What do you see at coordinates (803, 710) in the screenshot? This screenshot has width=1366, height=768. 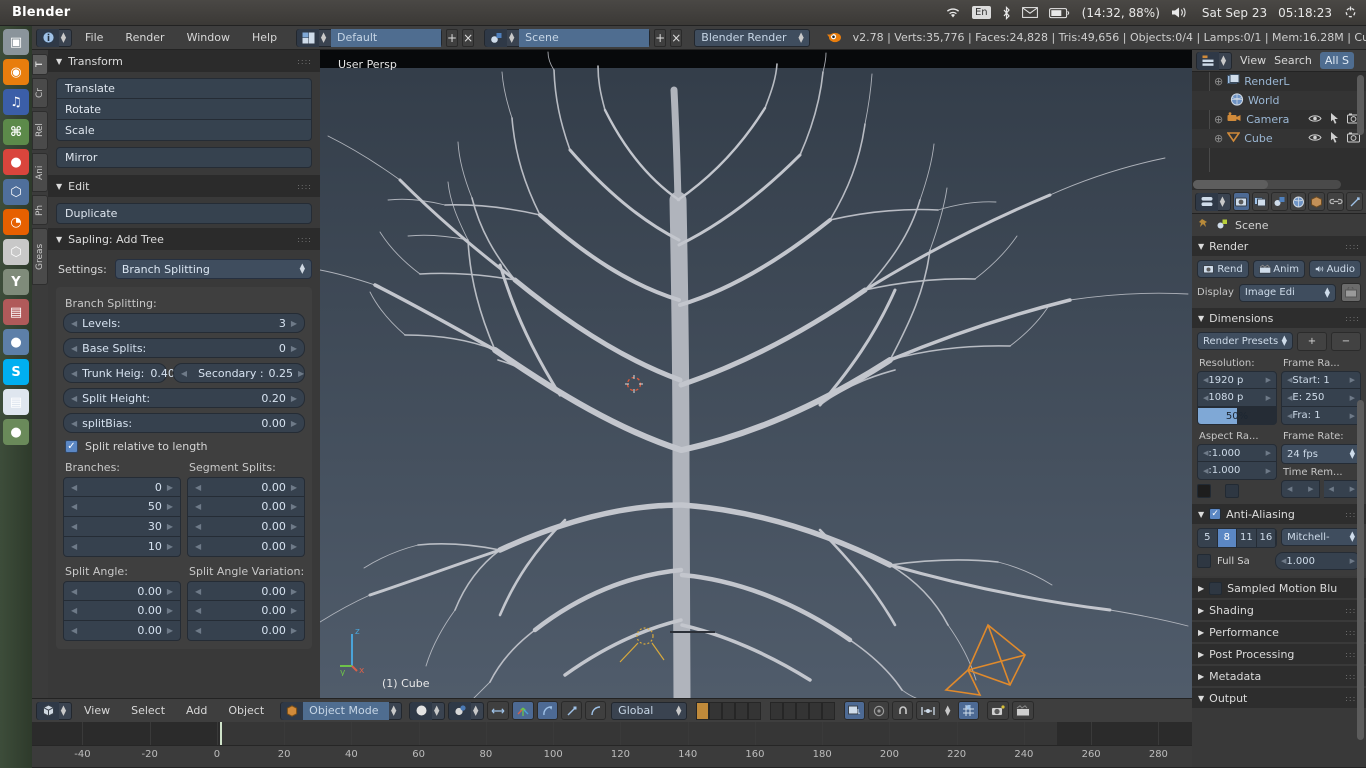 I see `scene-layers-grid-bottom` at bounding box center [803, 710].